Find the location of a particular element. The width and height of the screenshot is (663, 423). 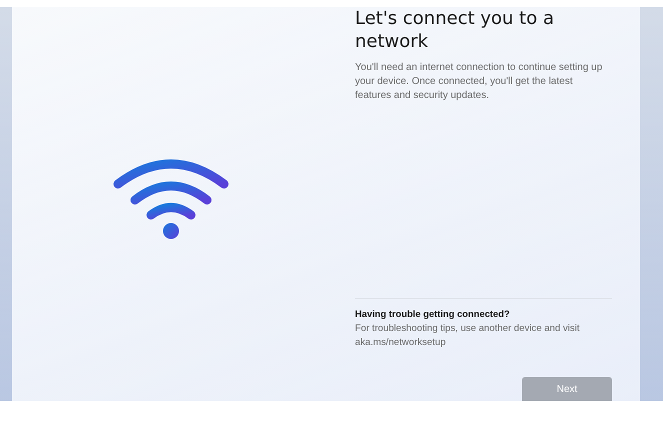

page-title: Let's connect you to a network is located at coordinates (455, 30).